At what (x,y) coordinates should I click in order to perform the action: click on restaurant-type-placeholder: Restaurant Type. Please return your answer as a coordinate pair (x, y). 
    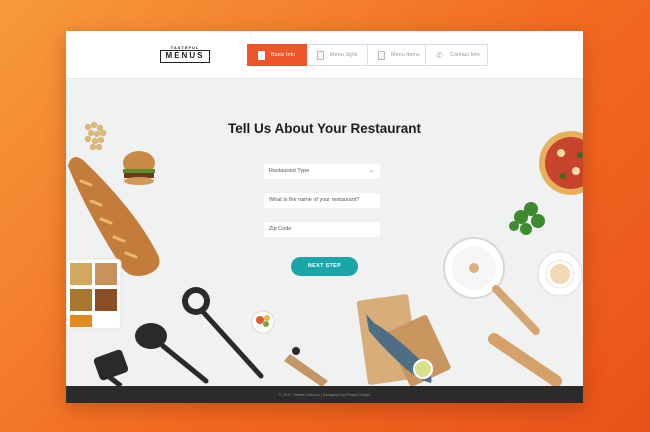
    Looking at the image, I should click on (289, 171).